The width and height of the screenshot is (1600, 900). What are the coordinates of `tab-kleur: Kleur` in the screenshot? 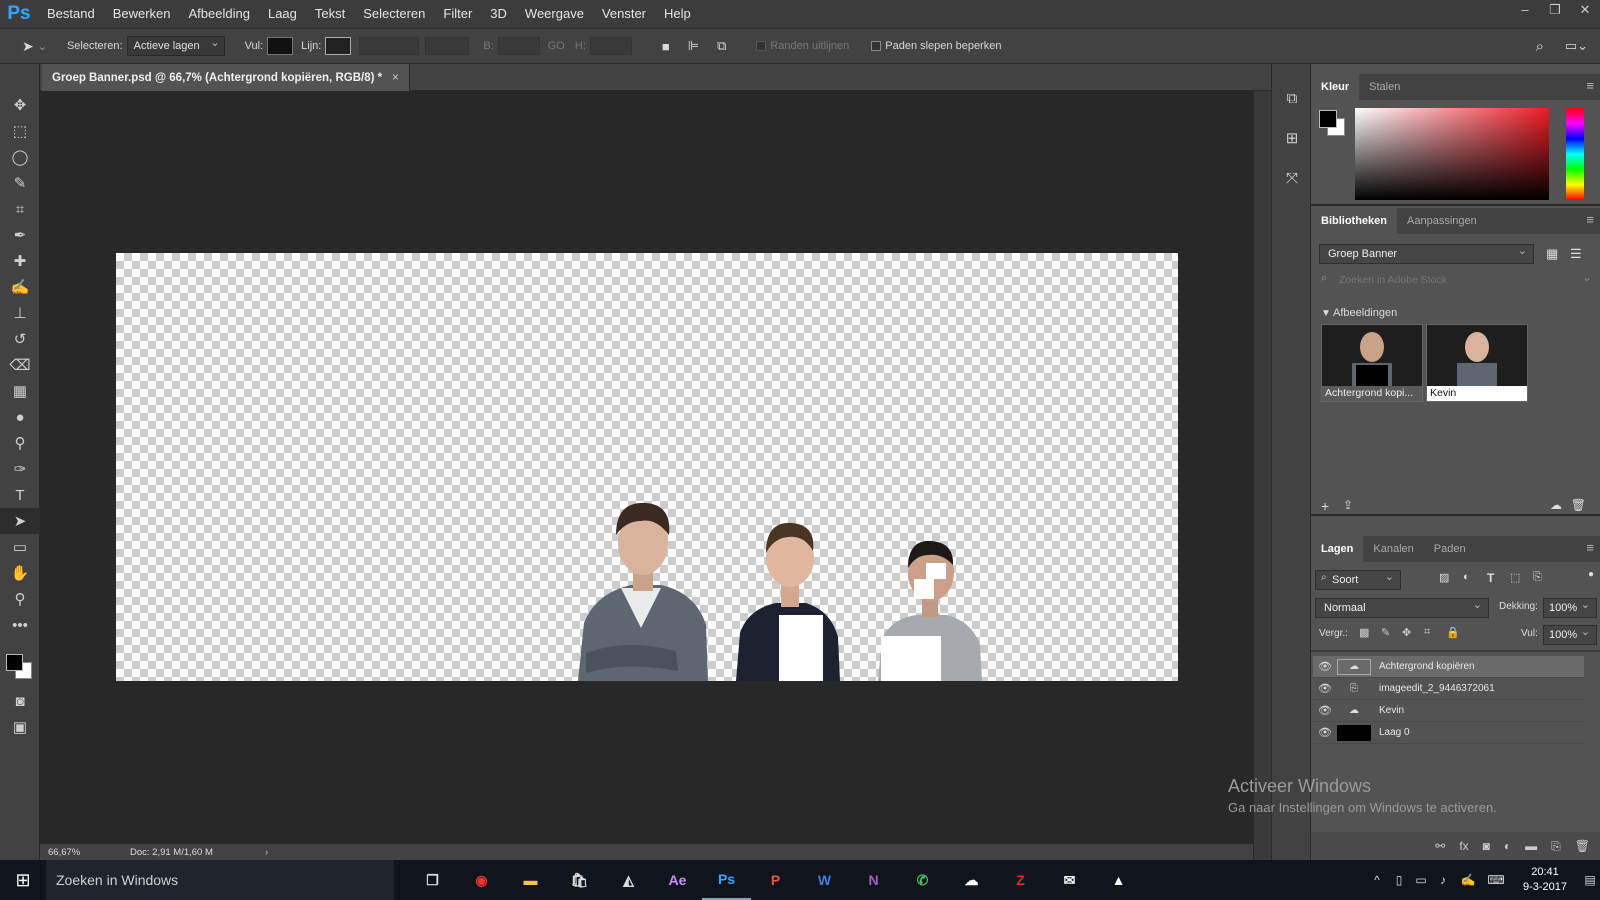 It's located at (1335, 87).